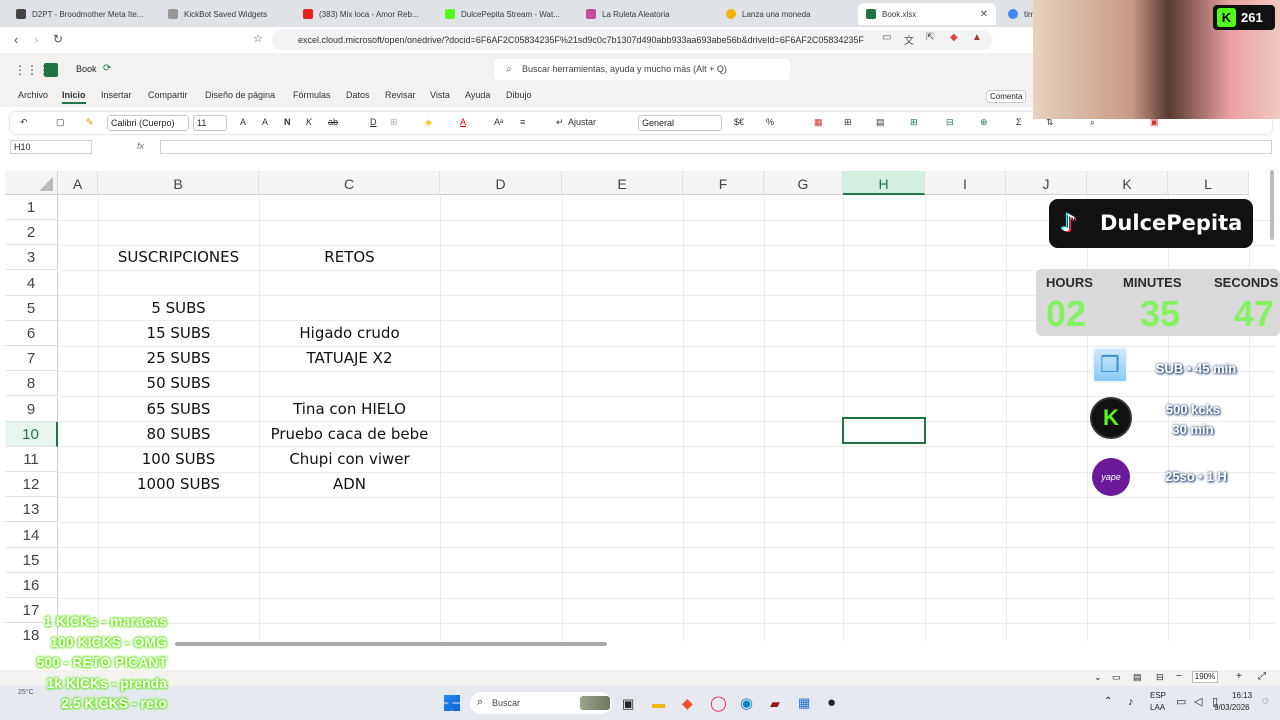 This screenshot has height=720, width=1280. What do you see at coordinates (927, 14) in the screenshot?
I see `tab-book: Book.xlsx ✕` at bounding box center [927, 14].